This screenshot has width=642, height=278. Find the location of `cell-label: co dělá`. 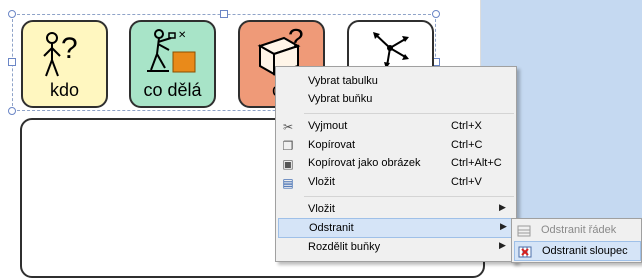

cell-label: co dělá is located at coordinates (172, 90).